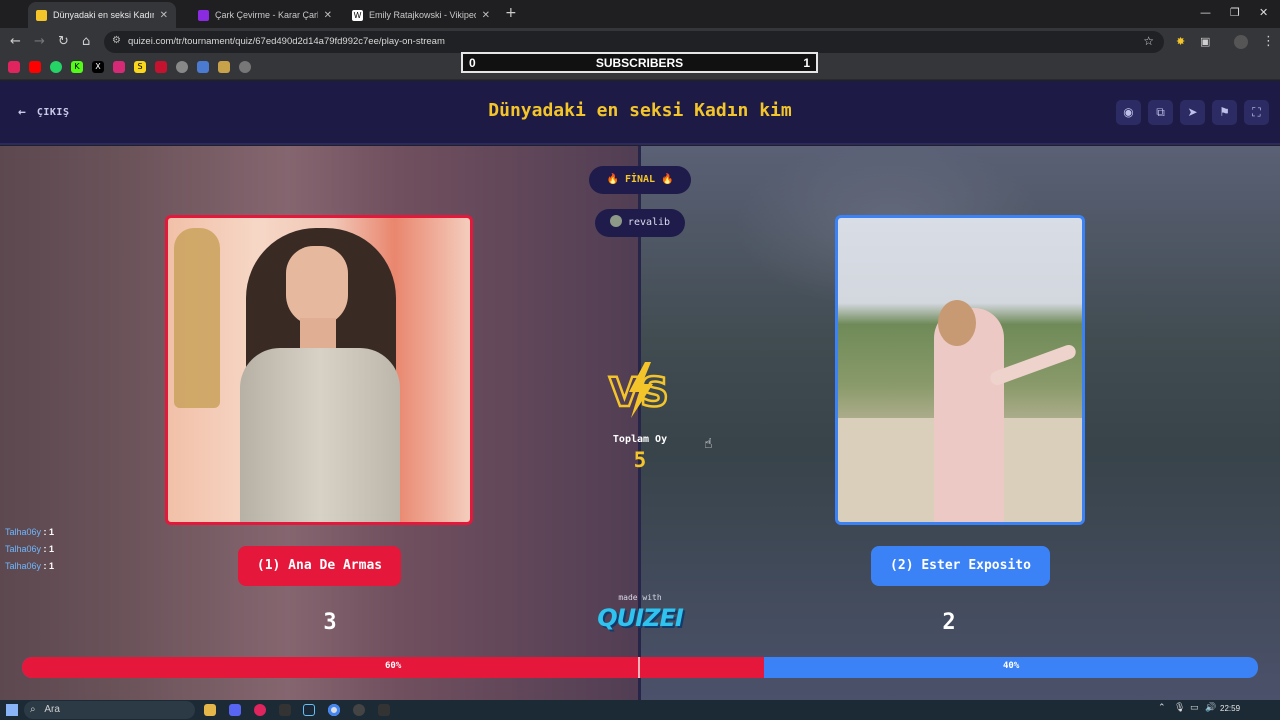 The image size is (1280, 720). What do you see at coordinates (640, 460) in the screenshot?
I see `total-votes-value: 5` at bounding box center [640, 460].